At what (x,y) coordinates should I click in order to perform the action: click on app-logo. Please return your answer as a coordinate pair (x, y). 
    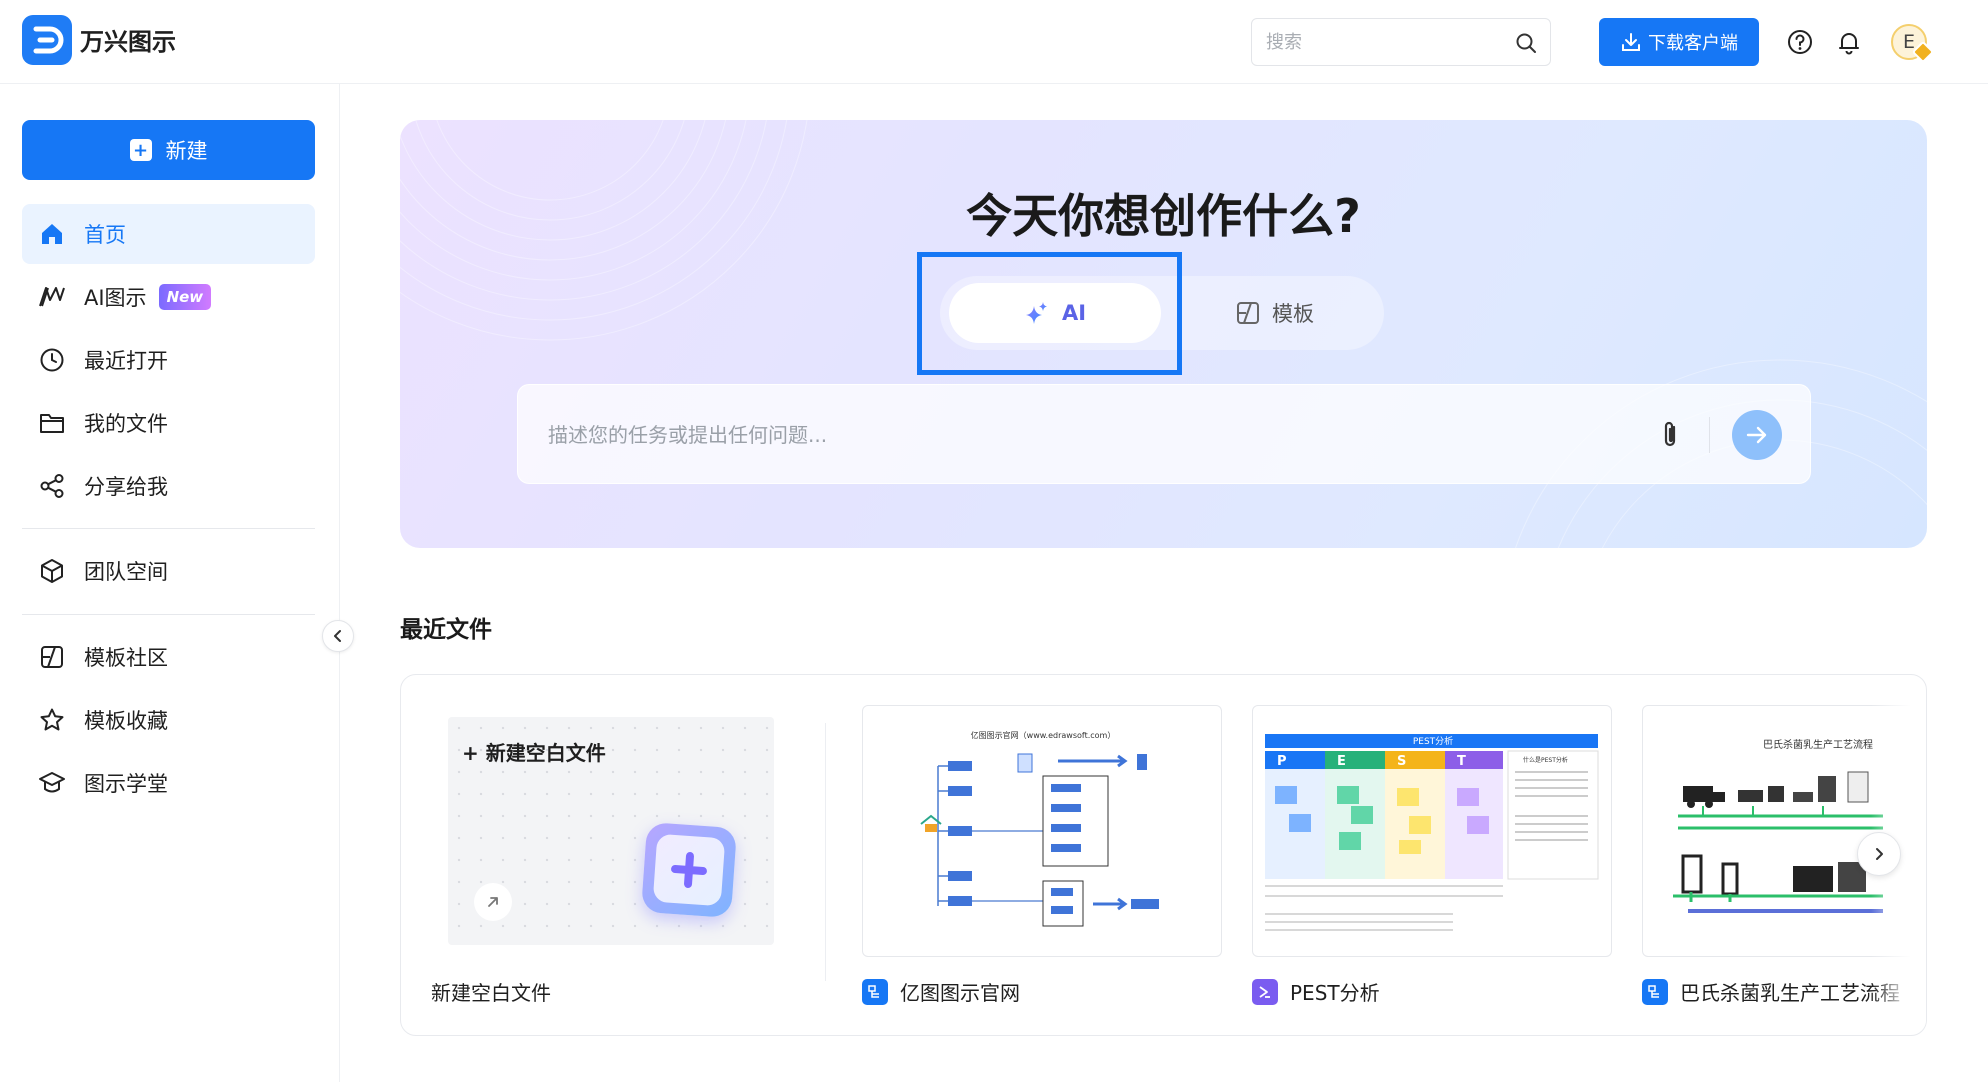
    Looking at the image, I should click on (47, 40).